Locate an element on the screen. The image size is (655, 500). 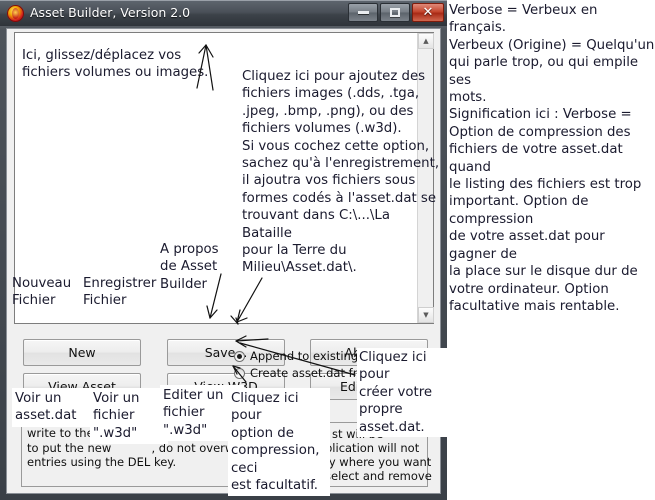
close-icon: ✕ is located at coordinates (428, 12).